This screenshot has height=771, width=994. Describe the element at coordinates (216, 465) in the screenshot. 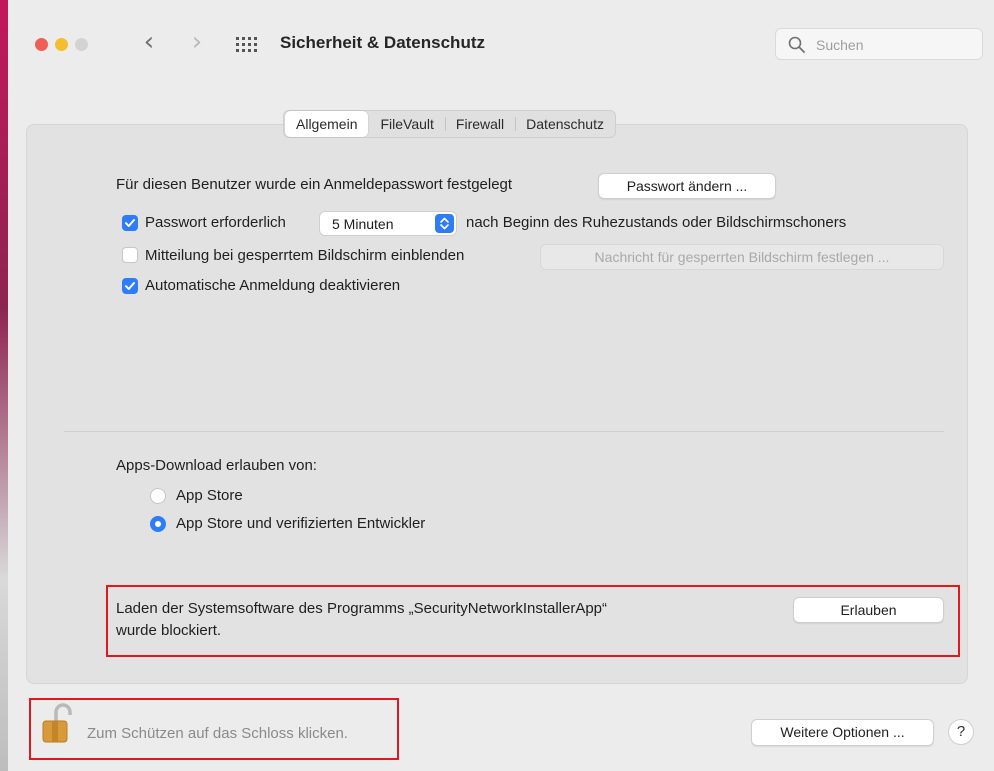

I see `apps-download-heading: Apps-Download erlauben von:` at that location.